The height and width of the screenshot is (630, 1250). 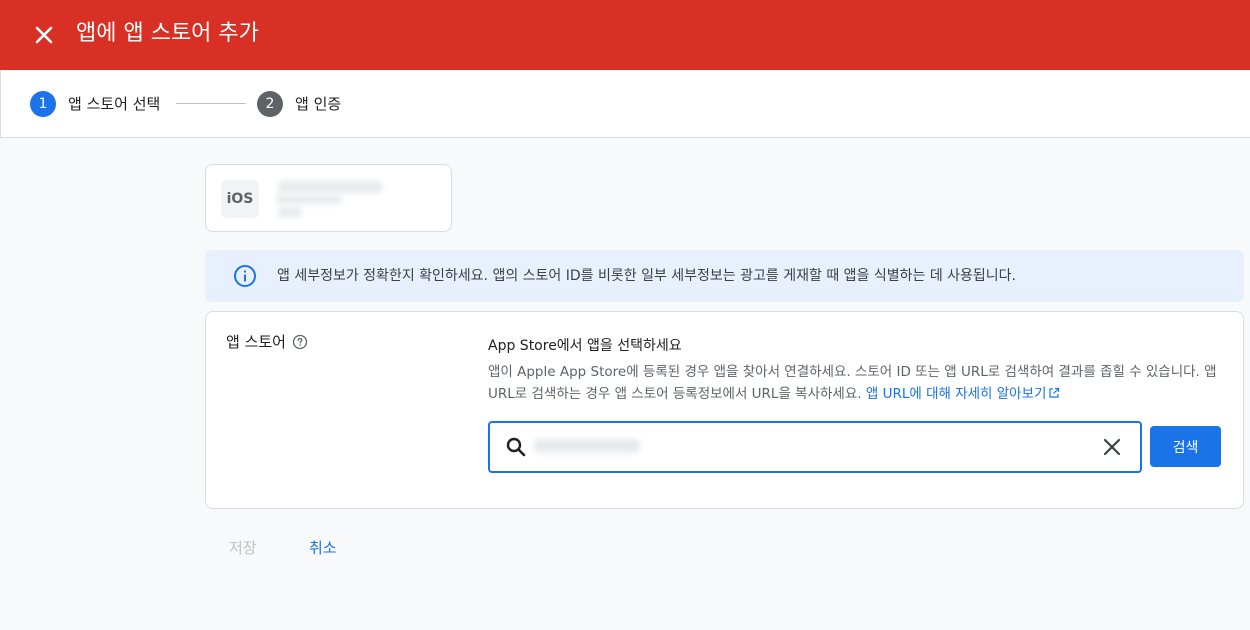 I want to click on cancel-button: 취소, so click(x=323, y=548).